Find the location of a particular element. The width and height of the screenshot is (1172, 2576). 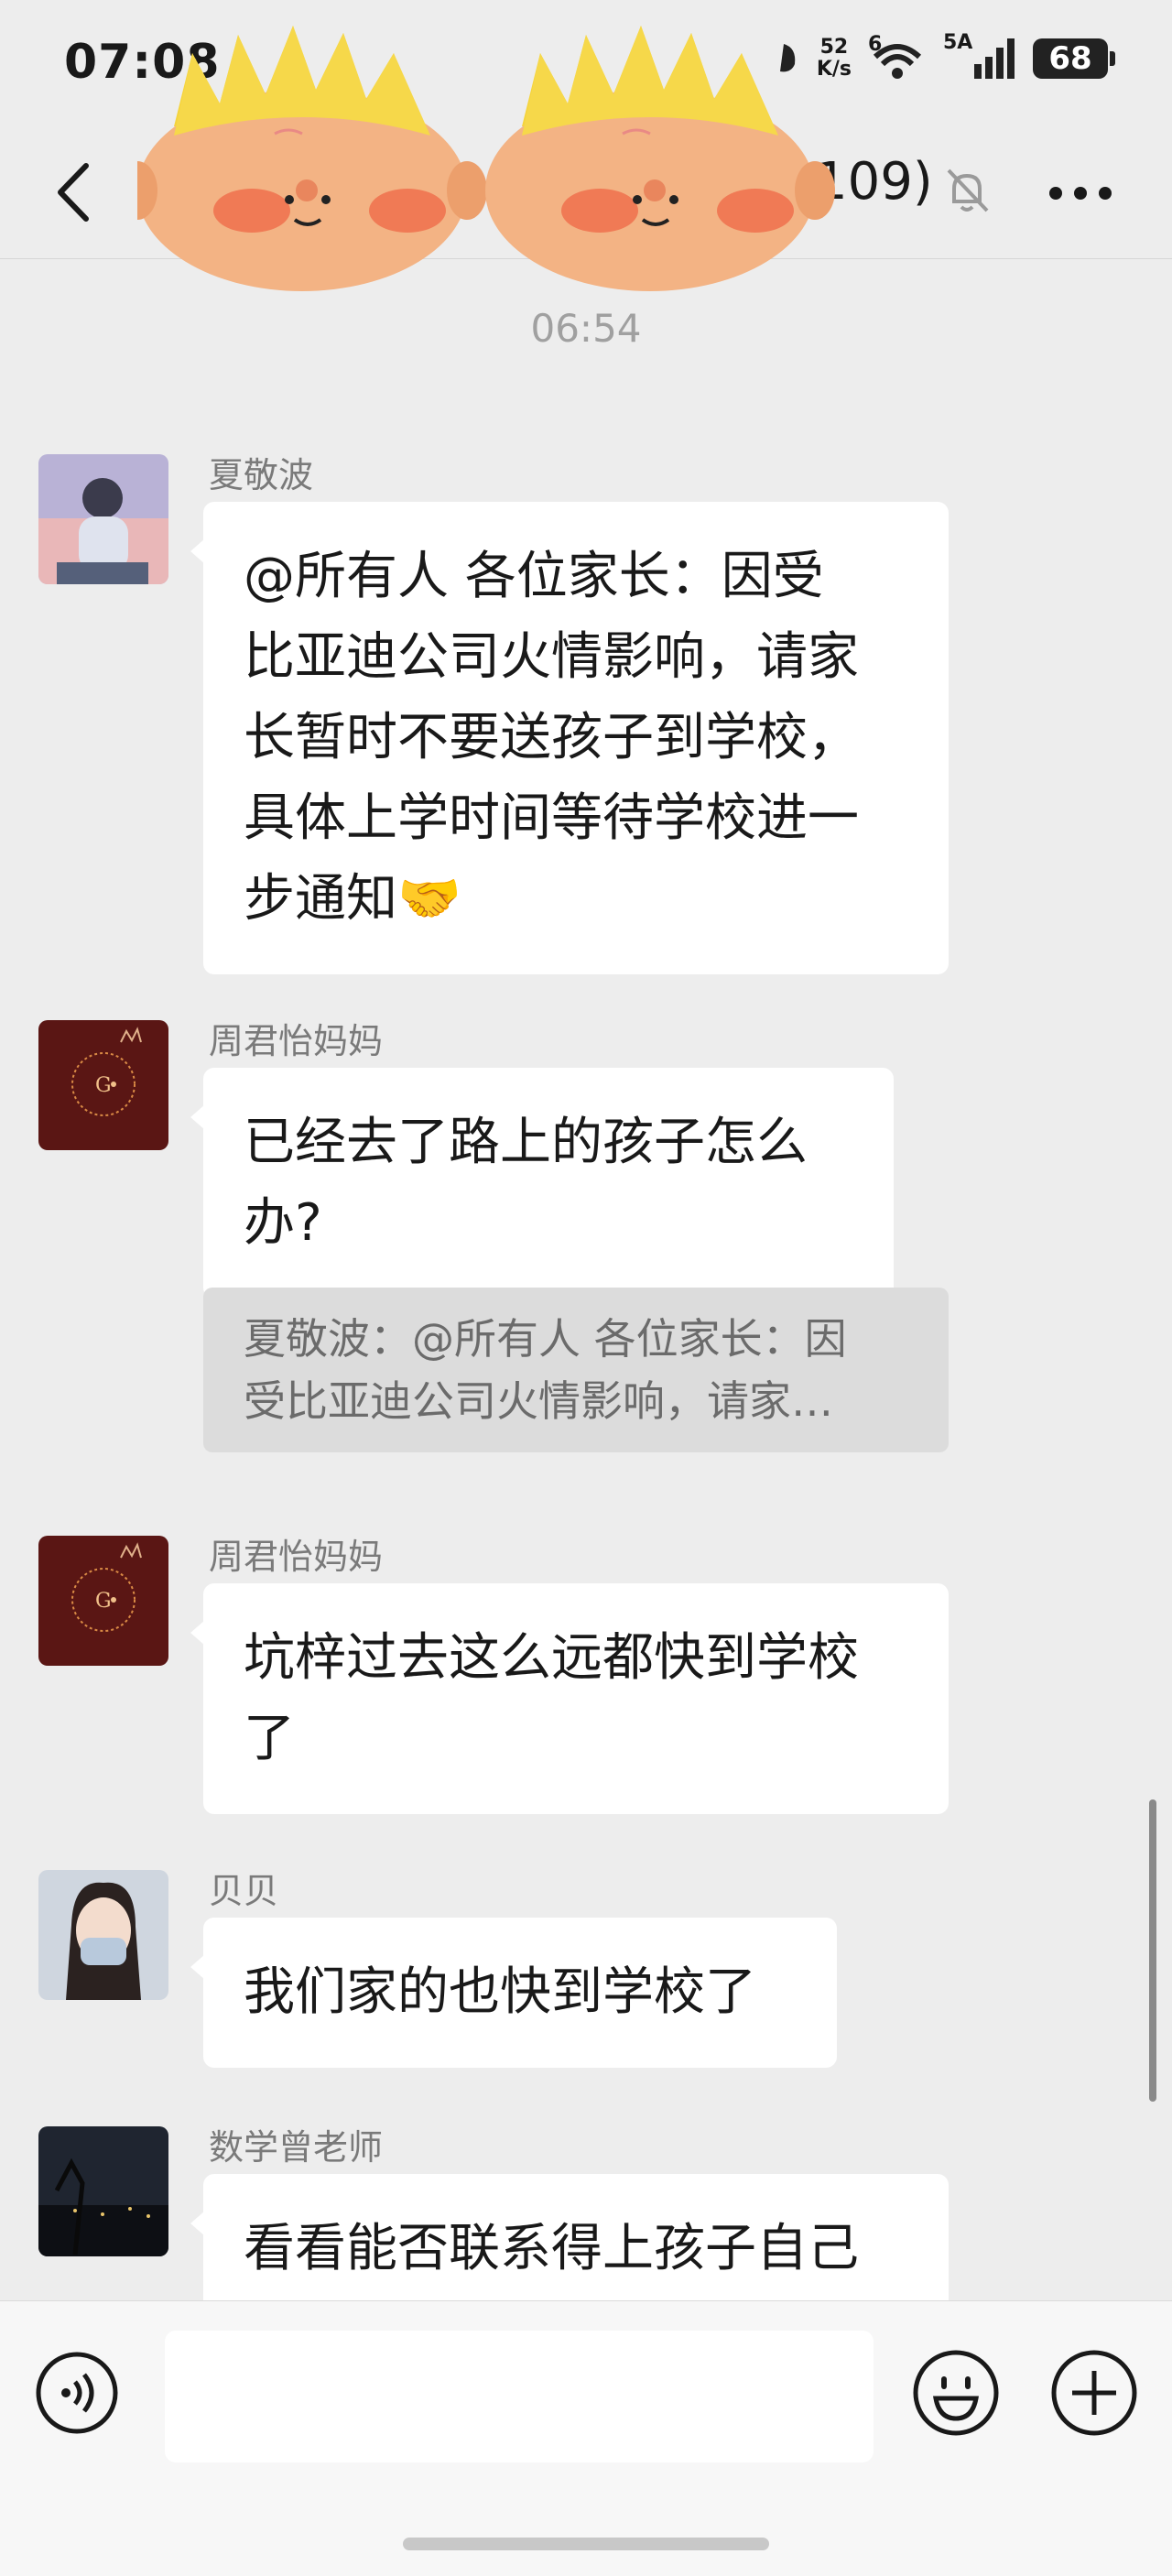

wifi-label: 6 is located at coordinates (875, 44).